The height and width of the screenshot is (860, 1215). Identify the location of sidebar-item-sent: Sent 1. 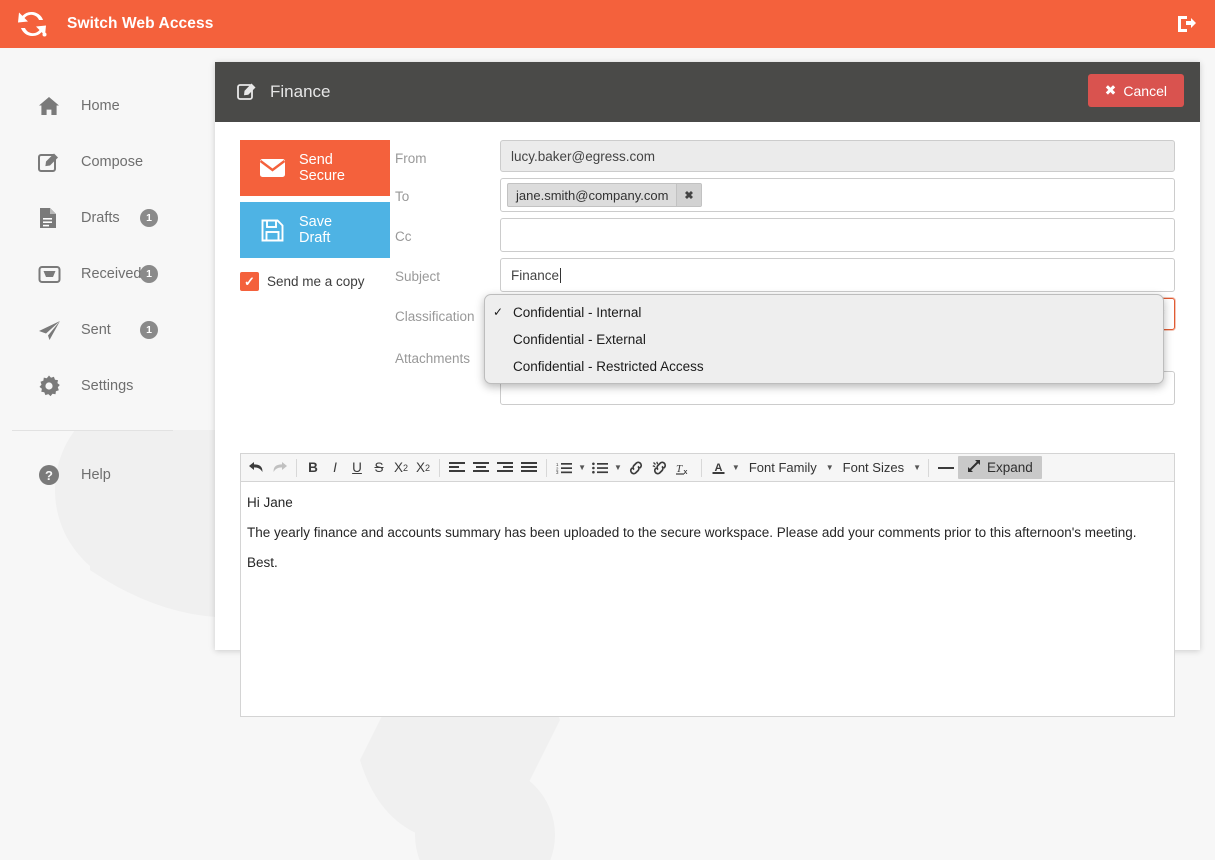
(97, 330).